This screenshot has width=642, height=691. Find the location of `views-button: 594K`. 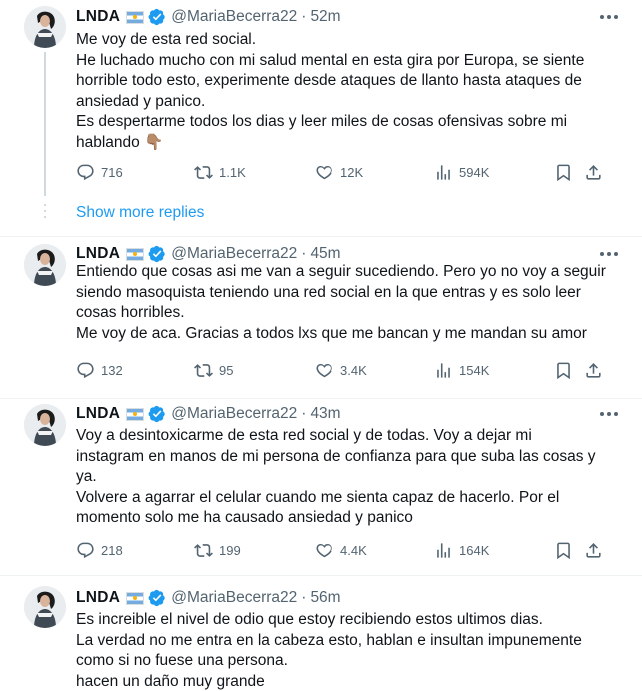

views-button: 594K is located at coordinates (461, 172).